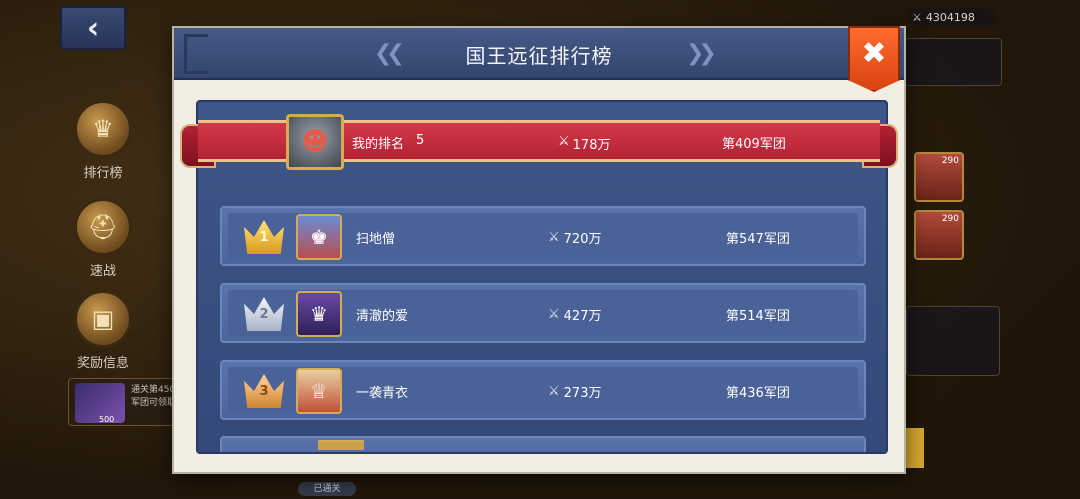 The image size is (1080, 499). I want to click on player-legion: 第547军团, so click(758, 239).